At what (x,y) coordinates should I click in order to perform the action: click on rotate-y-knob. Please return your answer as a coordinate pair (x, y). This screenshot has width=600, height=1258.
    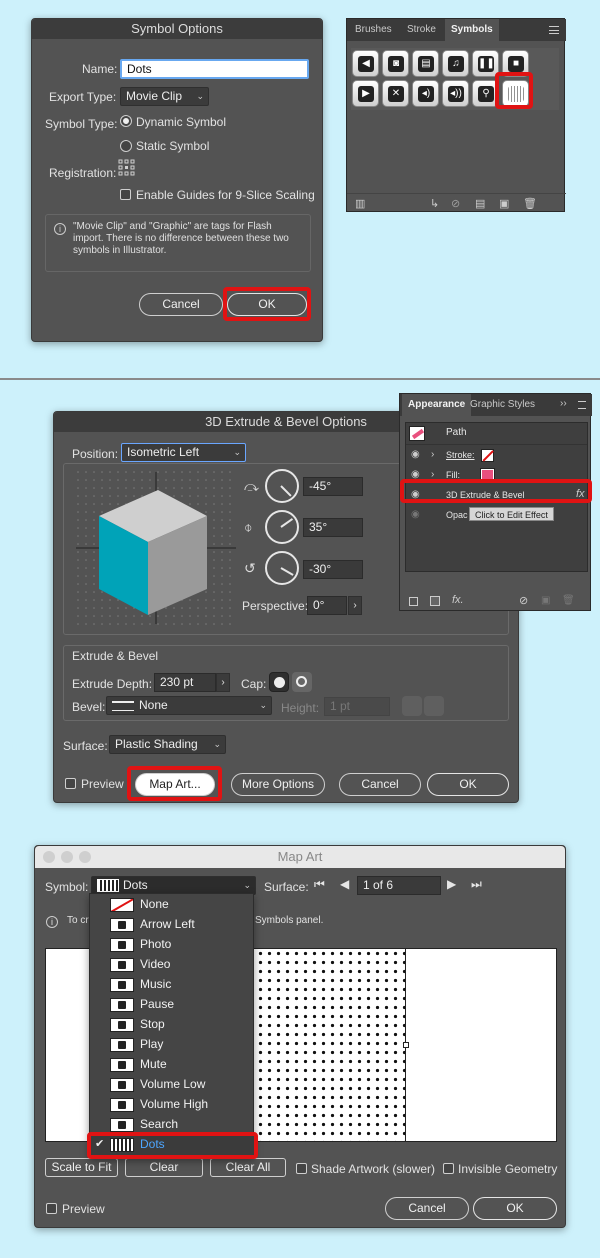
    Looking at the image, I should click on (282, 527).